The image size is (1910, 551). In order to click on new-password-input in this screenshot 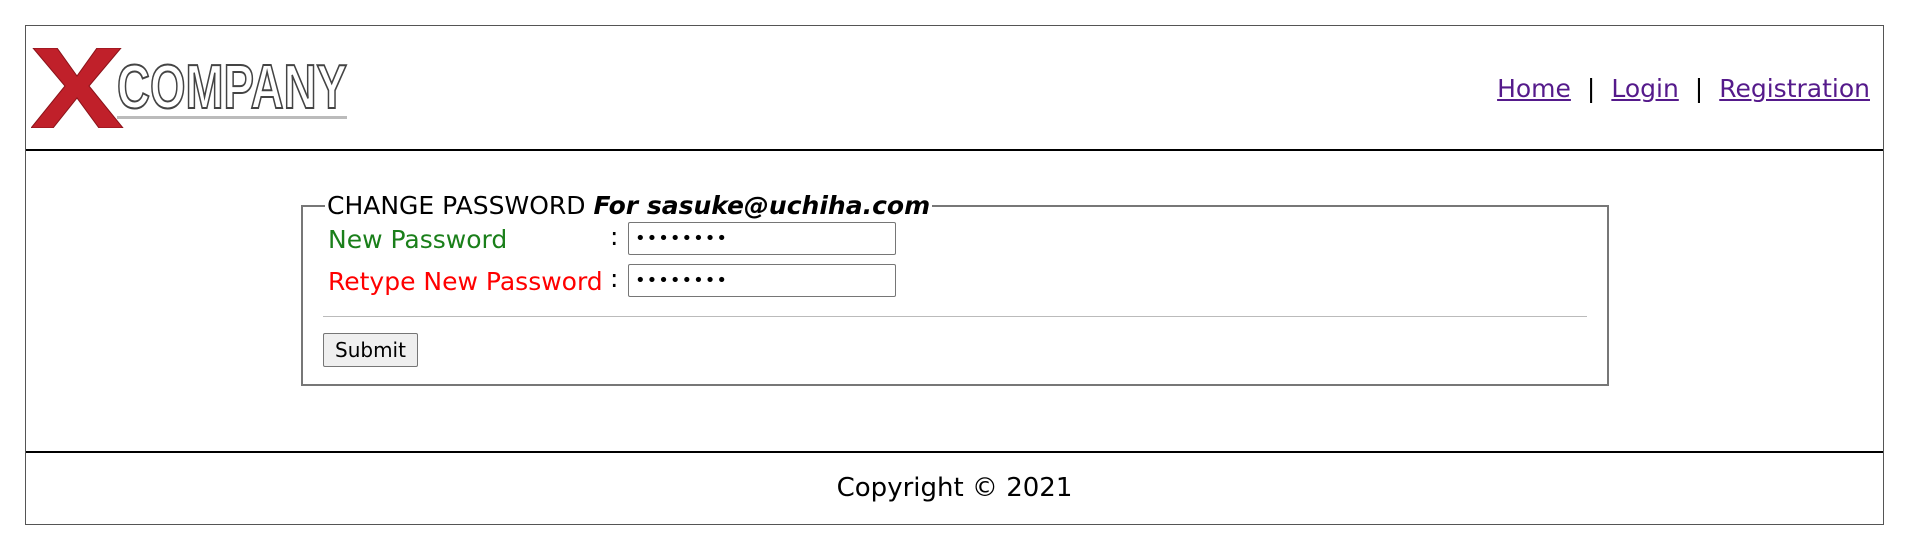, I will do `click(762, 238)`.